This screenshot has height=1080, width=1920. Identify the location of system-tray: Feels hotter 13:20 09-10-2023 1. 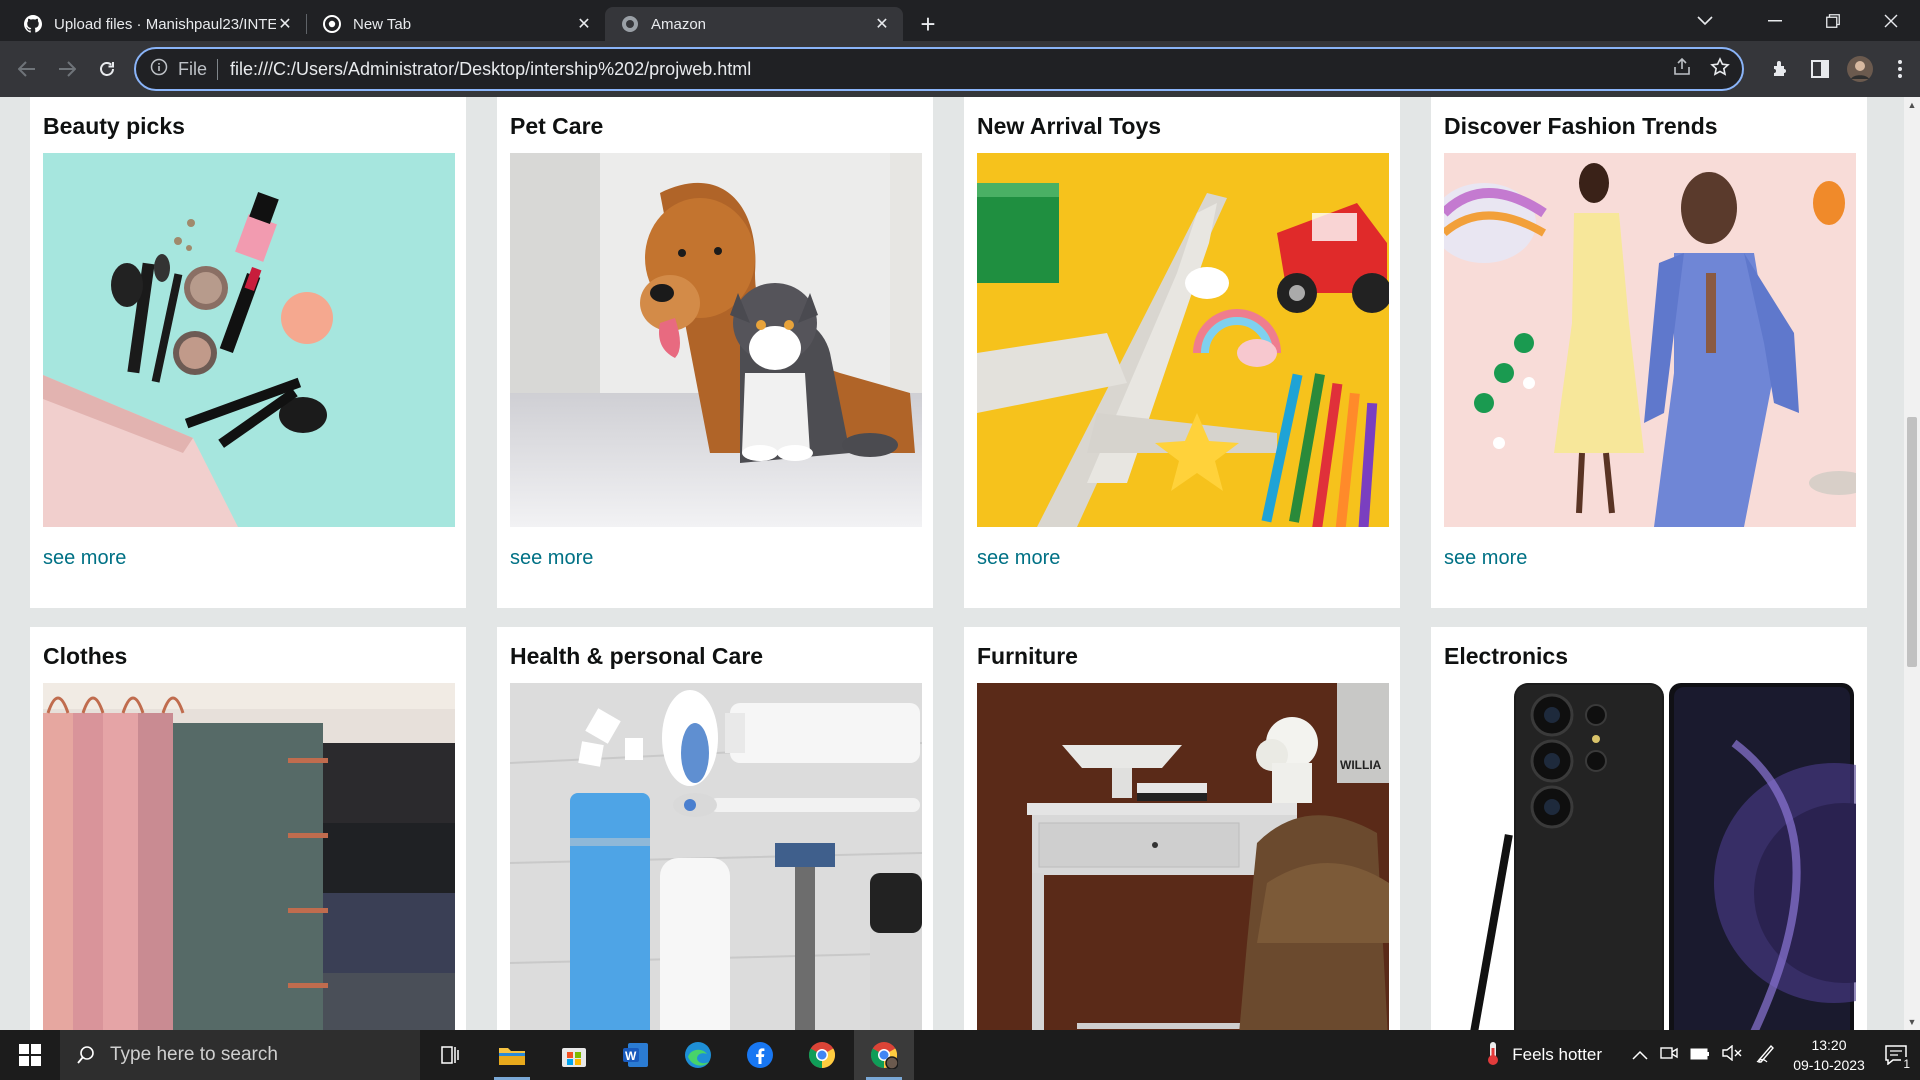
(1702, 1055).